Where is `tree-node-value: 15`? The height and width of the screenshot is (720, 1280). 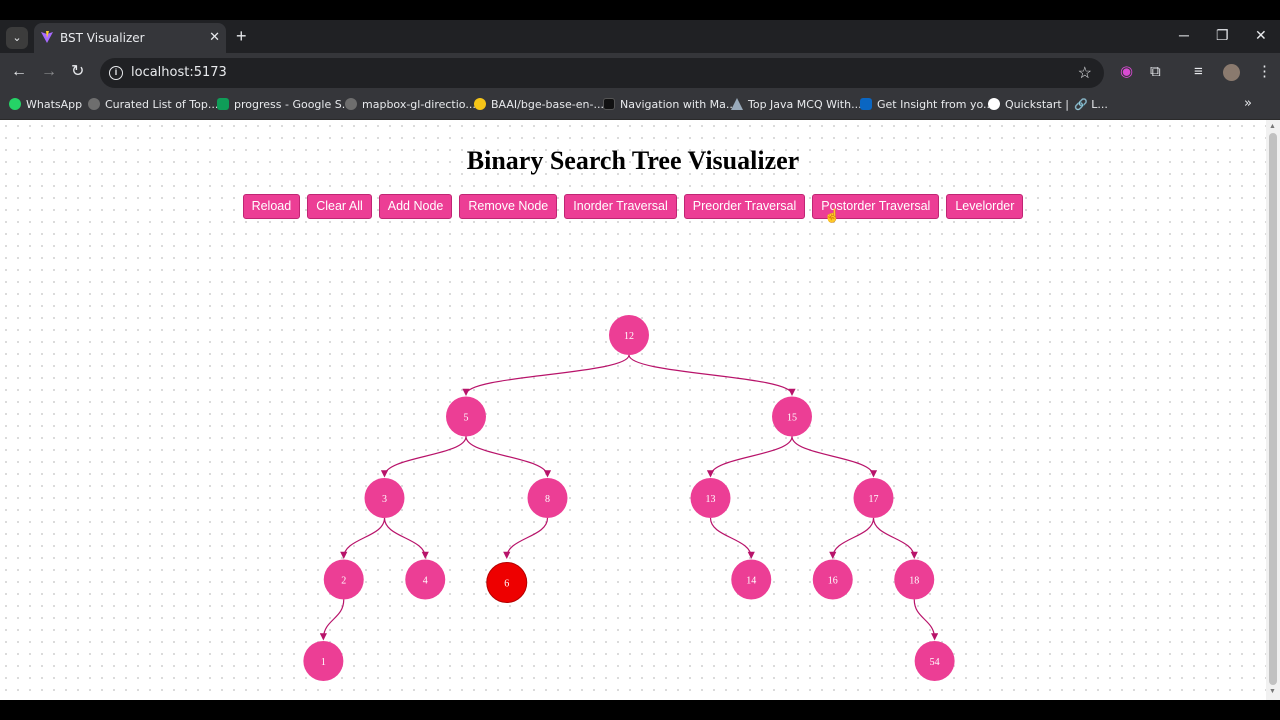 tree-node-value: 15 is located at coordinates (792, 418).